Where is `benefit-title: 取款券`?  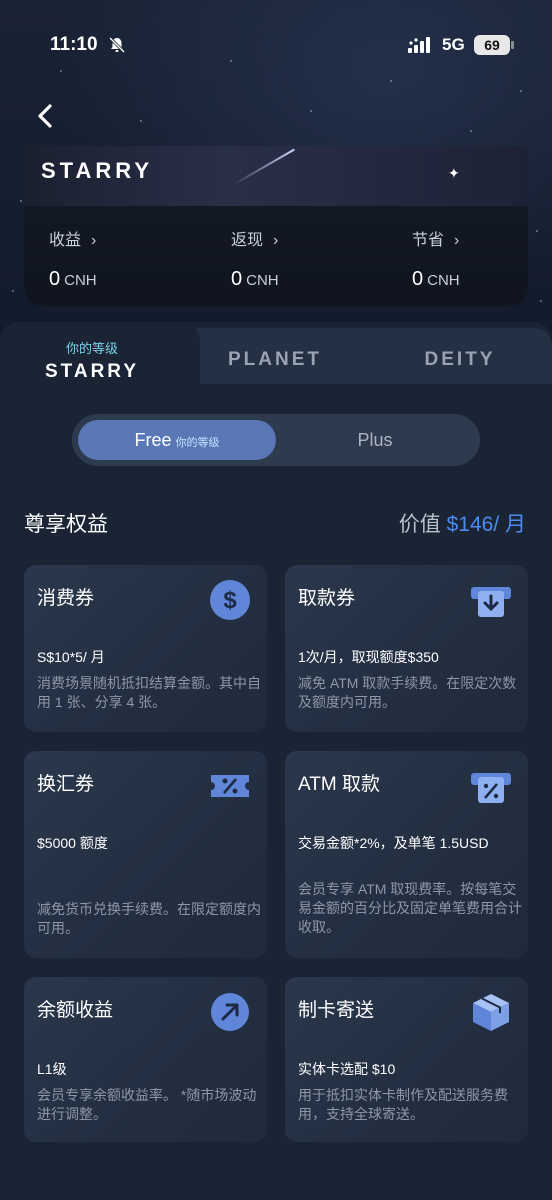 benefit-title: 取款券 is located at coordinates (327, 598).